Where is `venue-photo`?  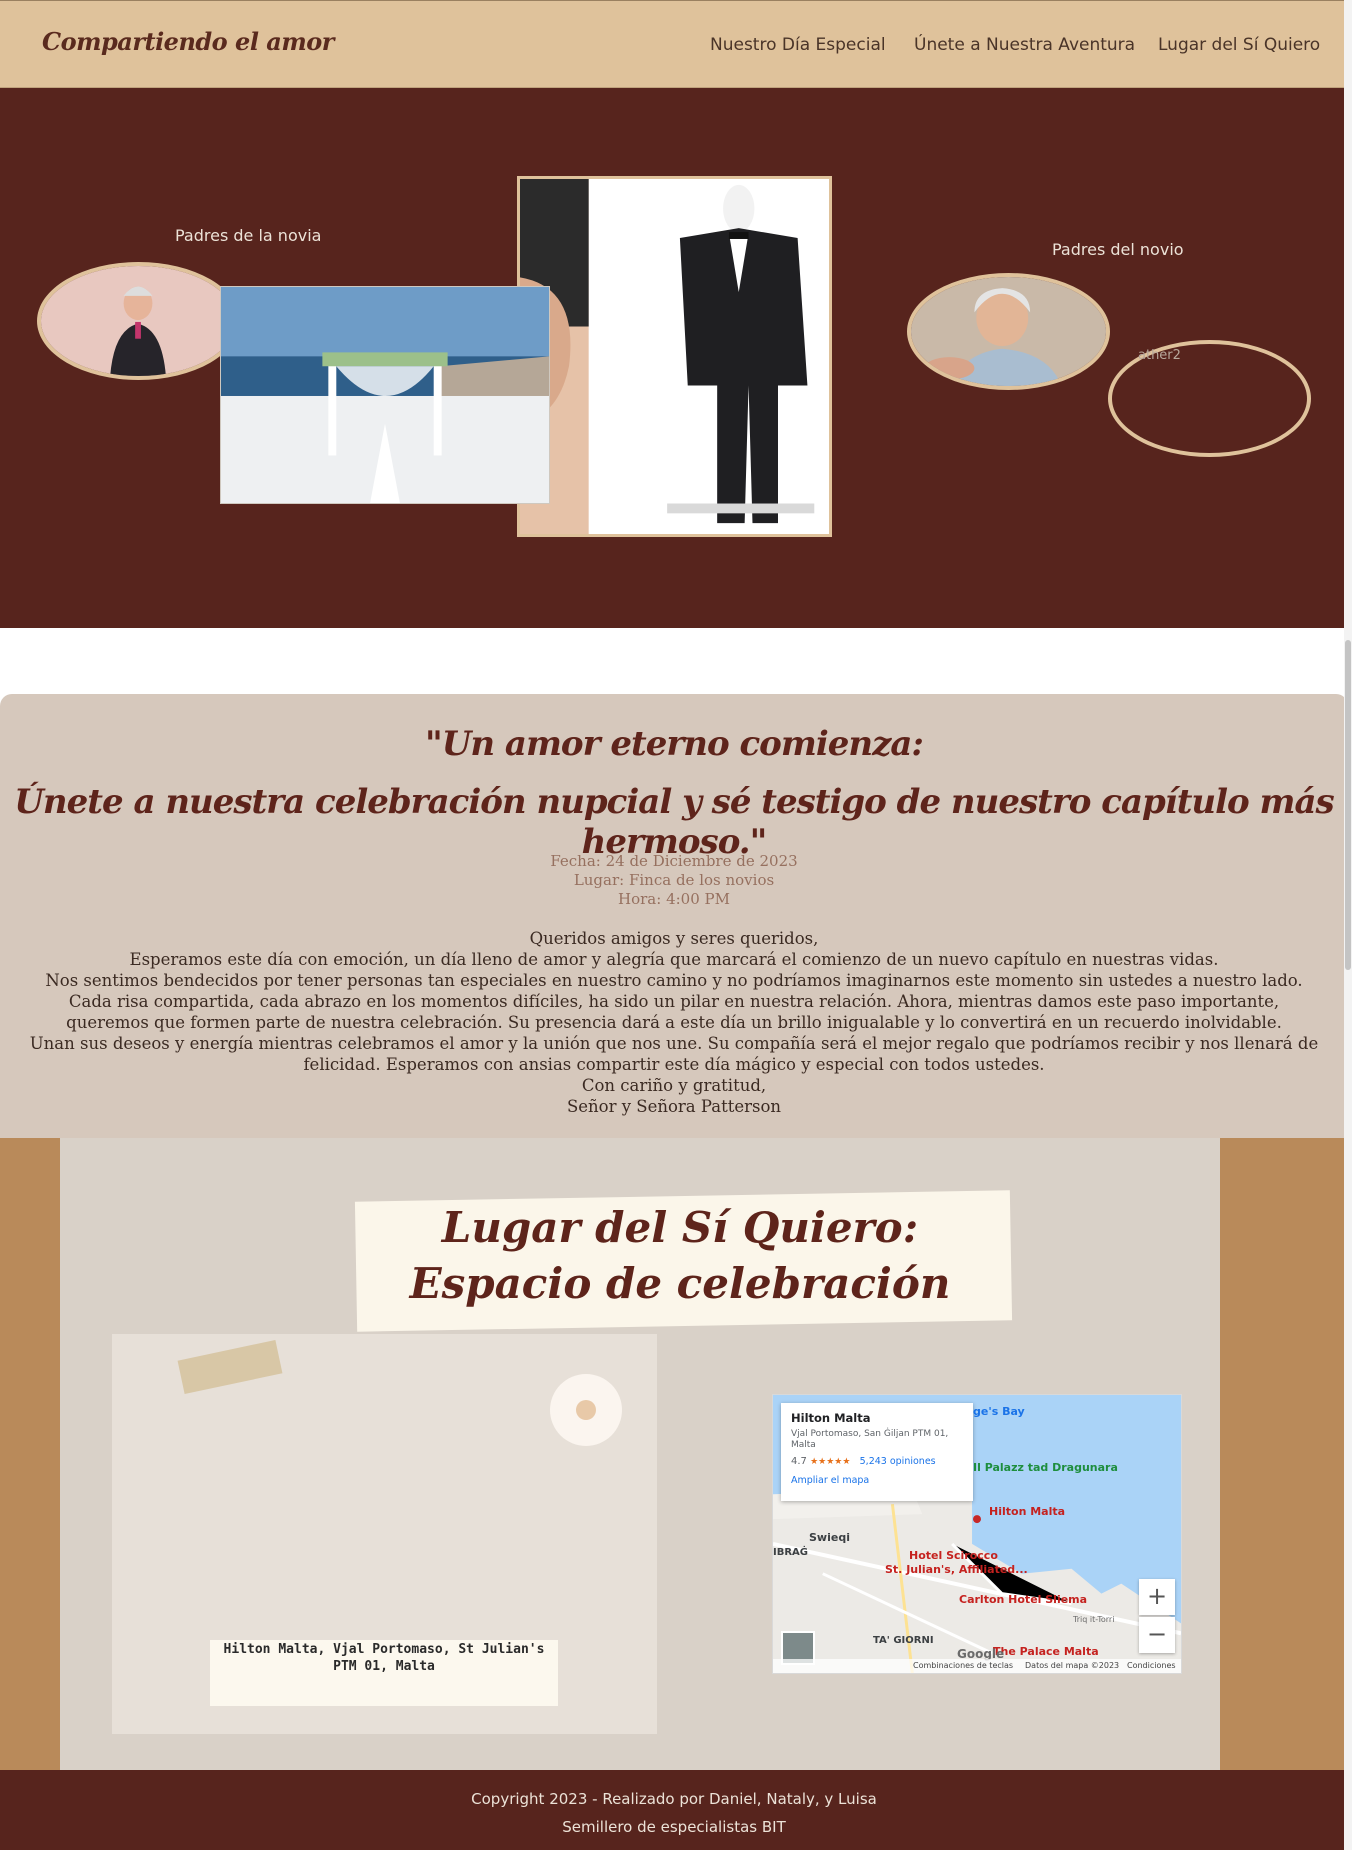 venue-photo is located at coordinates (385, 395).